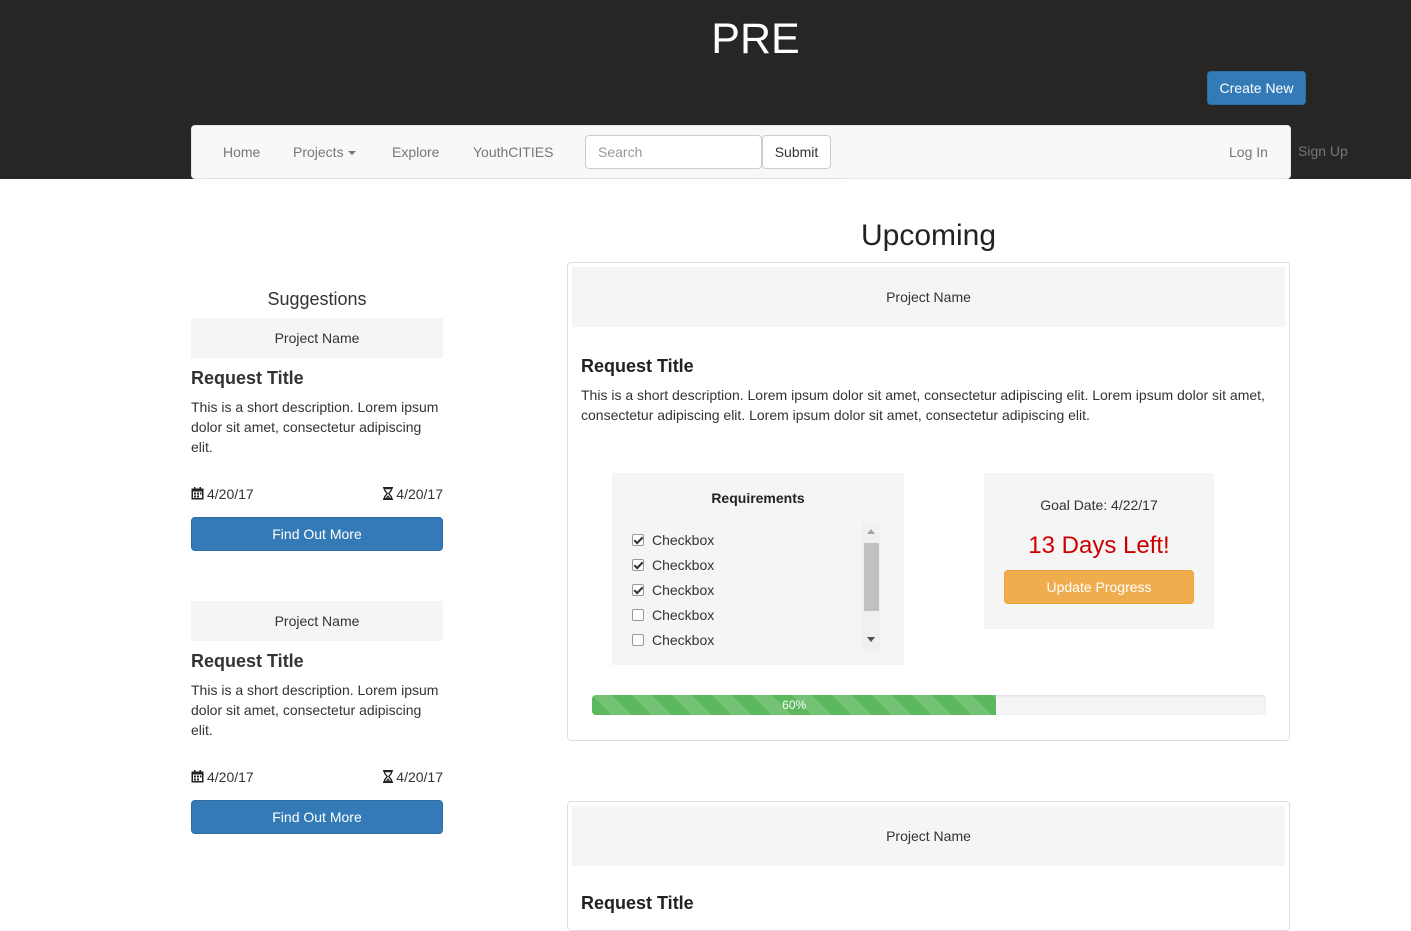 Image resolution: width=1411 pixels, height=931 pixels. Describe the element at coordinates (755, 39) in the screenshot. I see `brand-title: PRE` at that location.